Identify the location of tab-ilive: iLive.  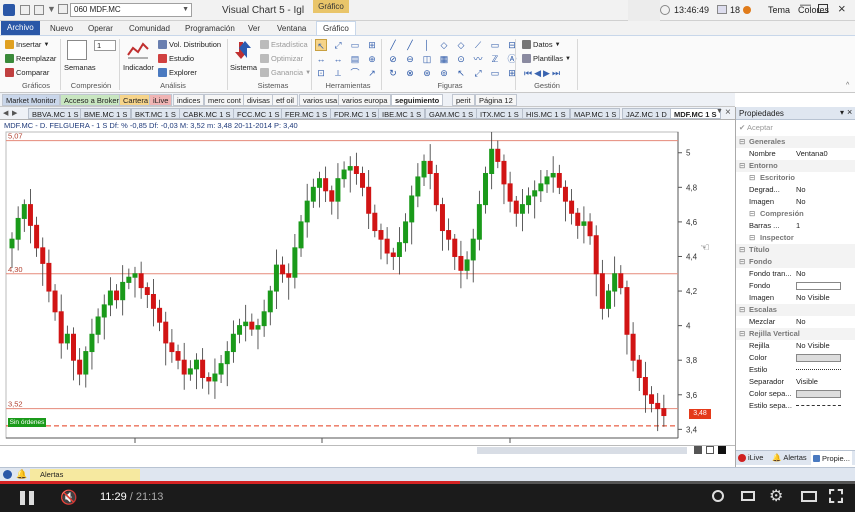
(161, 100).